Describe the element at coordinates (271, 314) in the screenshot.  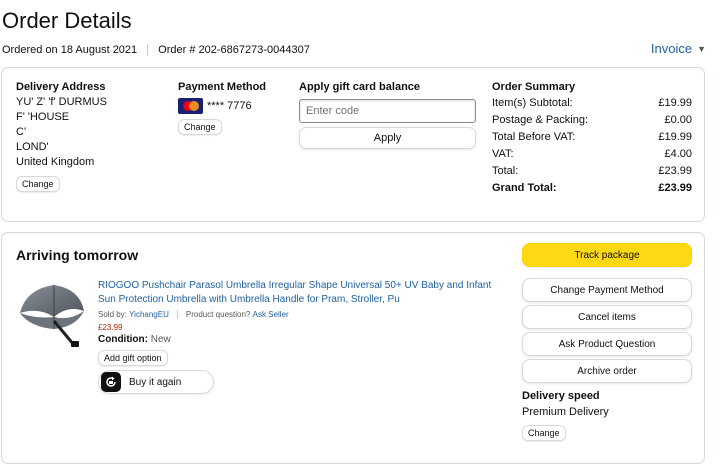
I see `ask-seller-link: Ask Seller` at that location.